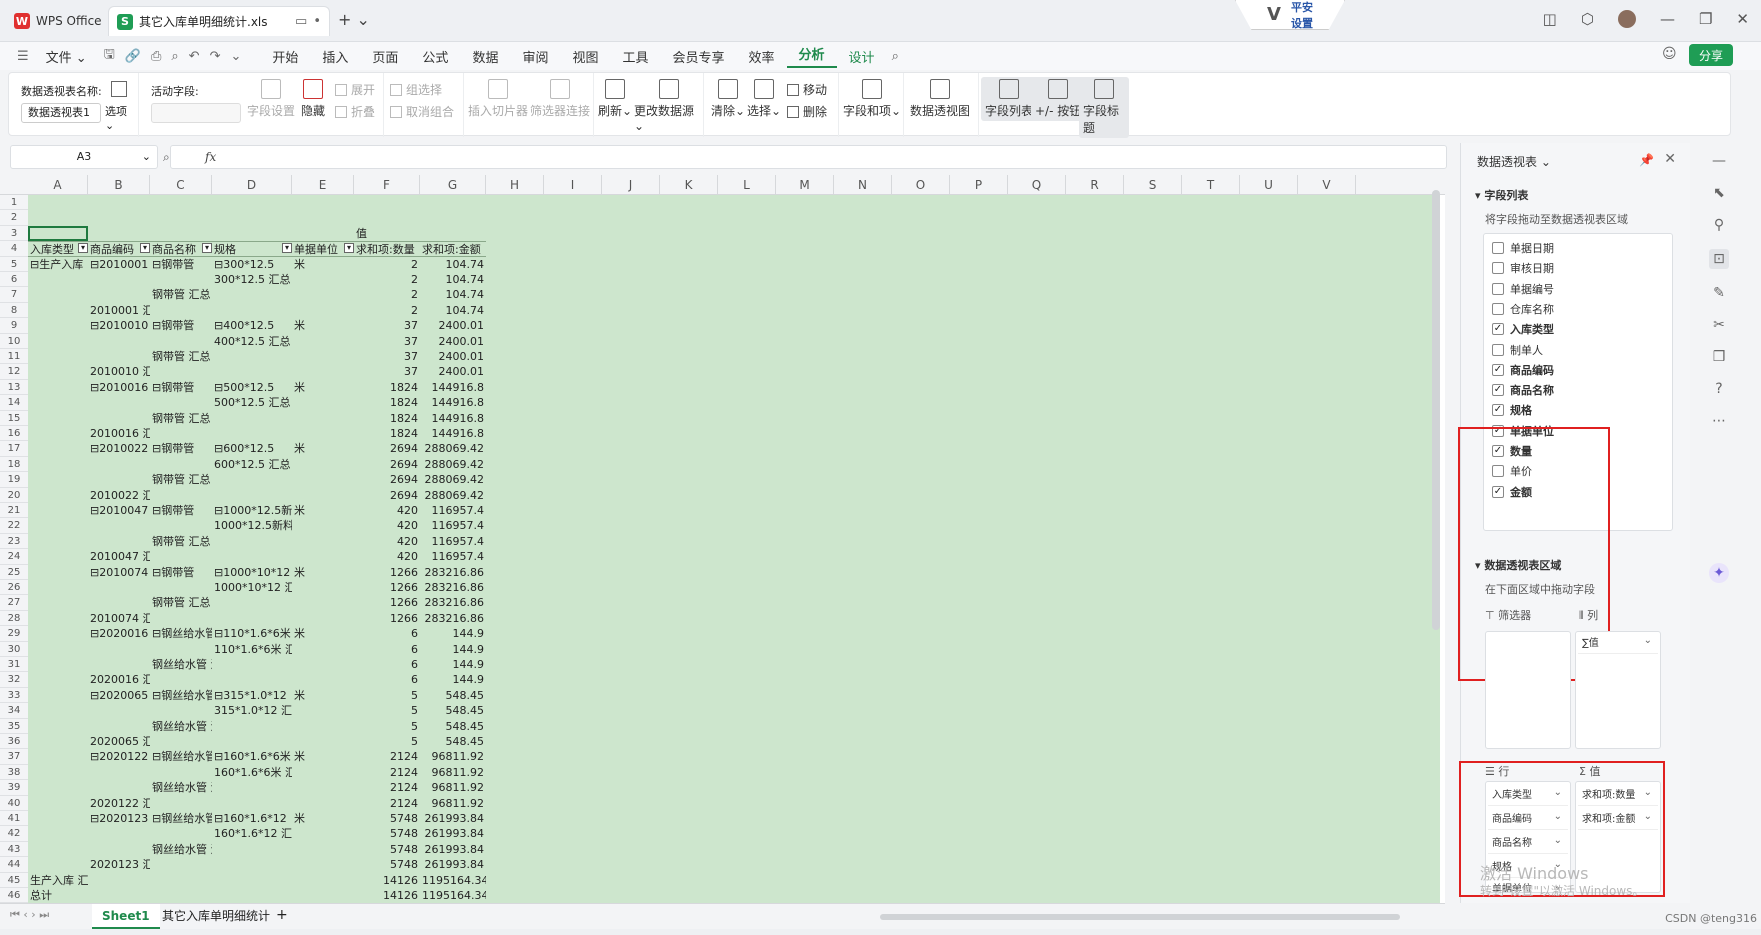 Image resolution: width=1761 pixels, height=935 pixels. Describe the element at coordinates (119, 433) in the screenshot. I see `pivot-cell: 2010016 汇总` at that location.